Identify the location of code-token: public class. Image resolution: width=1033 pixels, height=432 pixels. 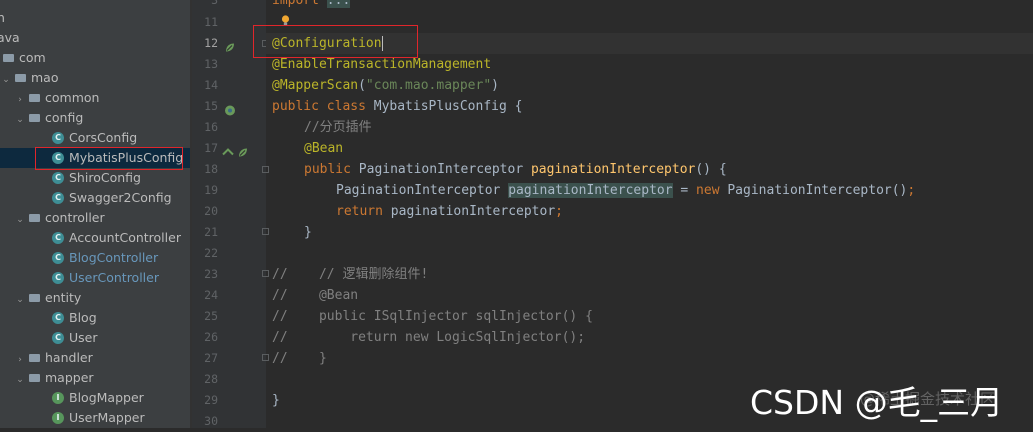
(323, 106).